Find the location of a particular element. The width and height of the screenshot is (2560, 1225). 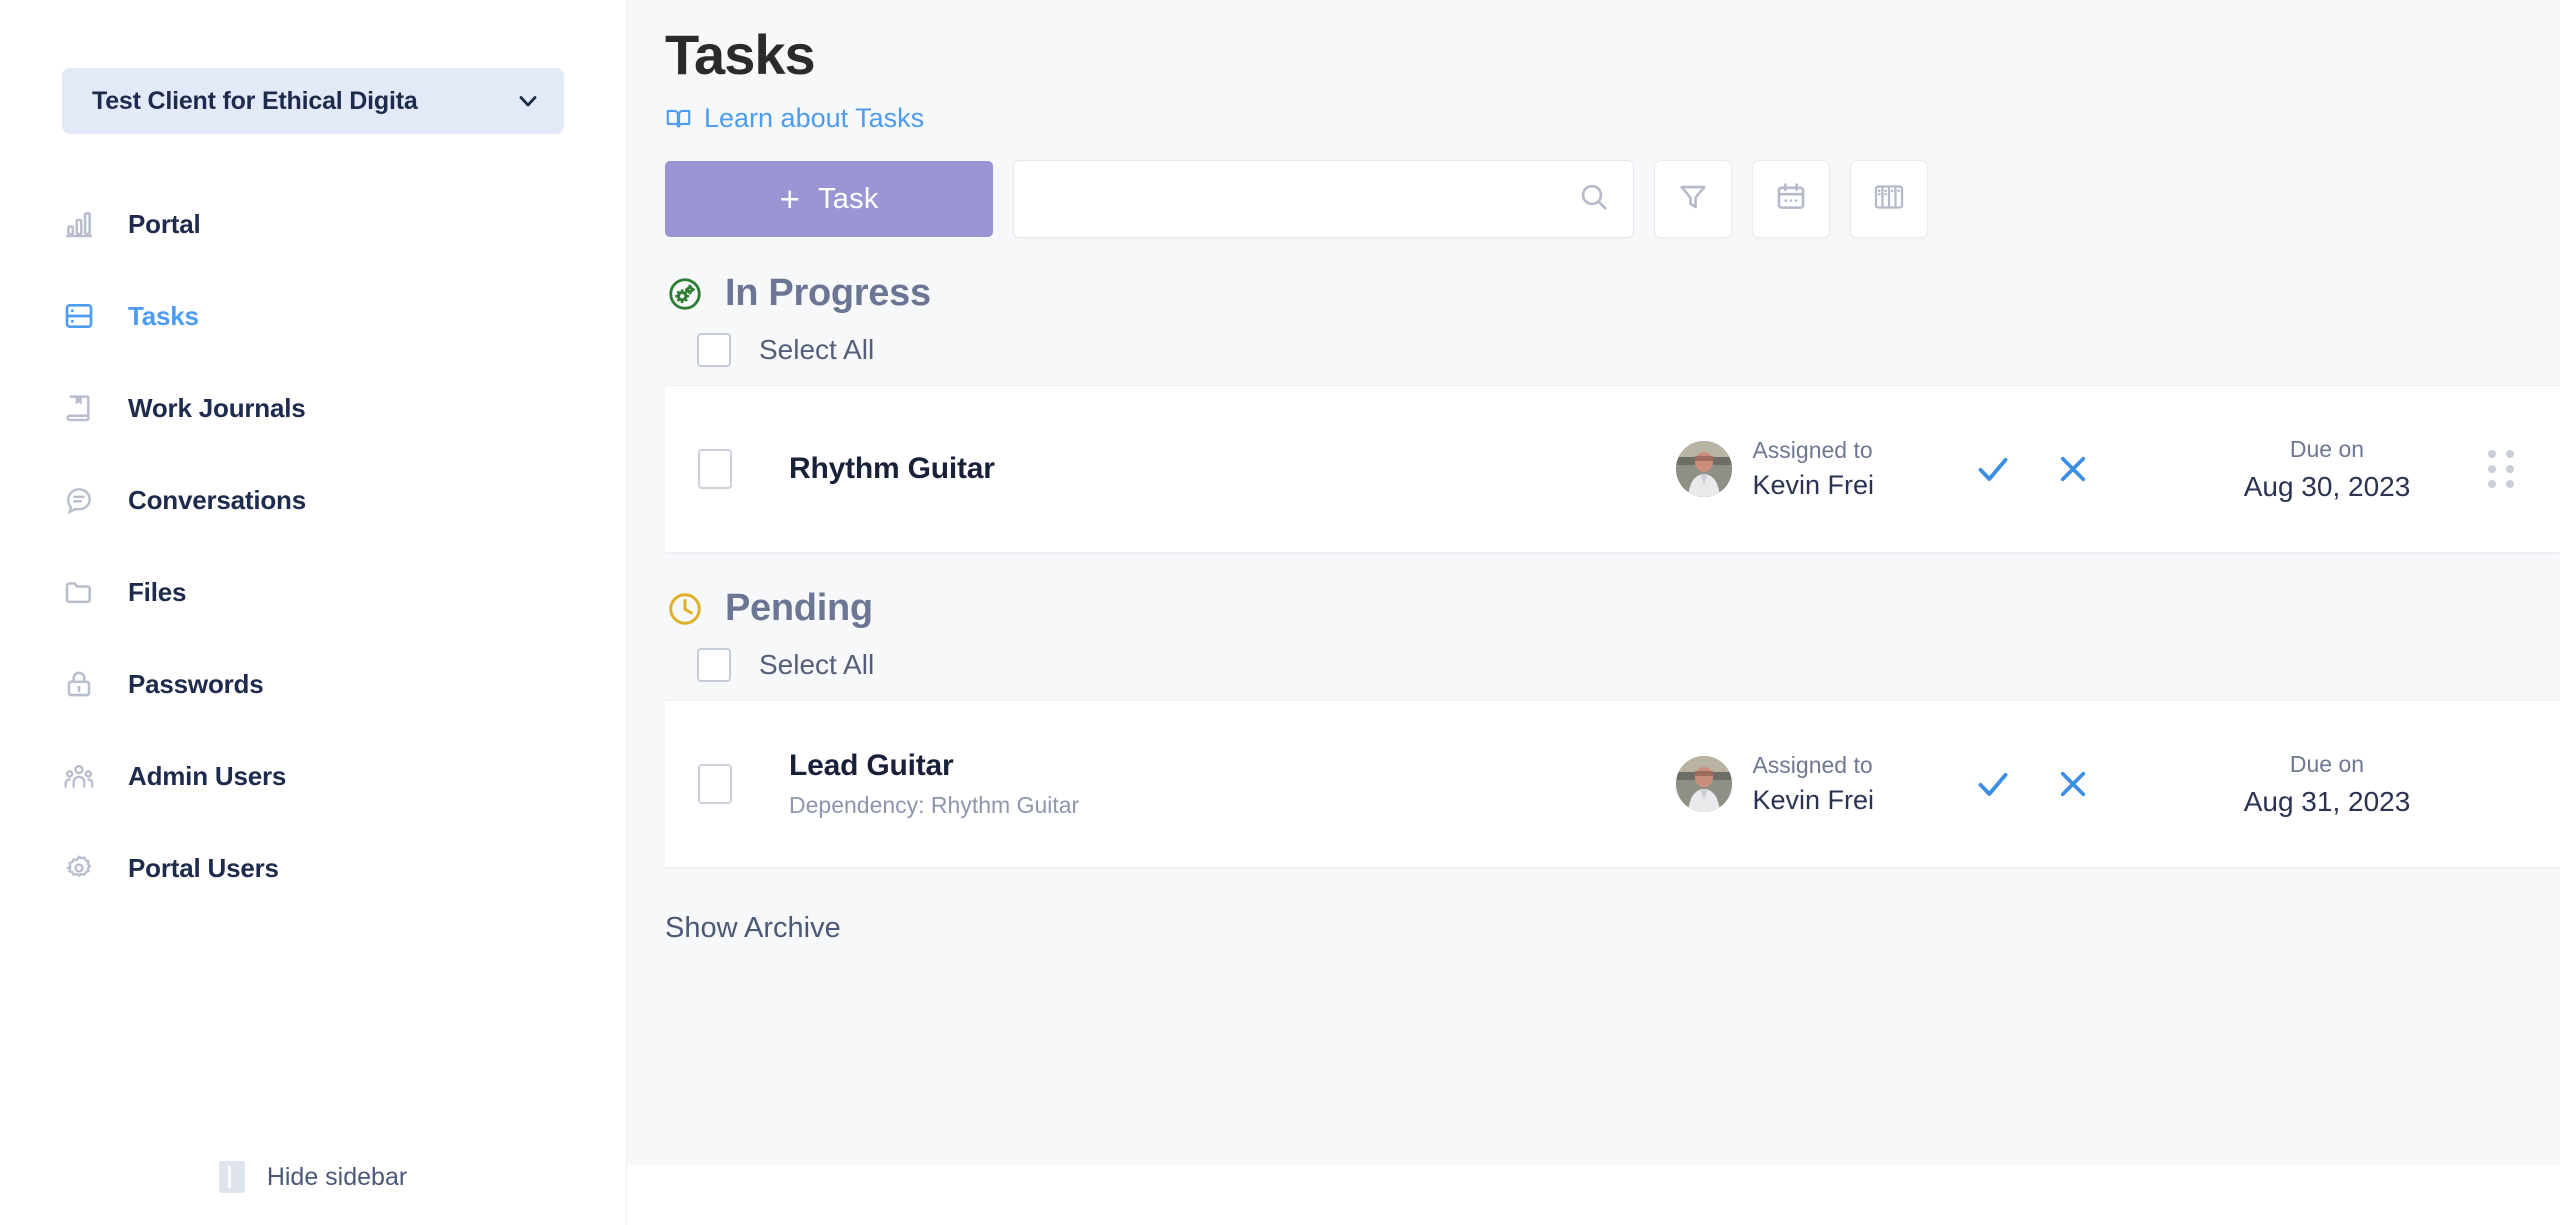

calendar-view-button is located at coordinates (1791, 199).